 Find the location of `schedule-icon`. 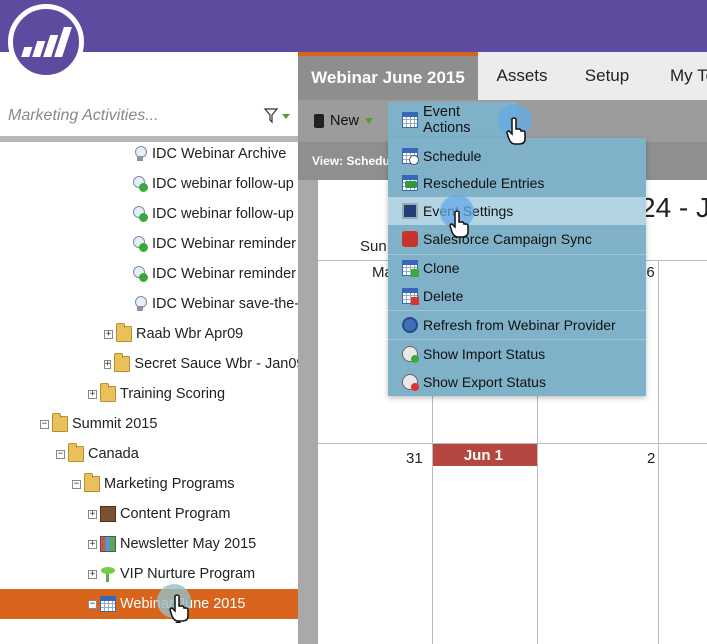

schedule-icon is located at coordinates (410, 156).